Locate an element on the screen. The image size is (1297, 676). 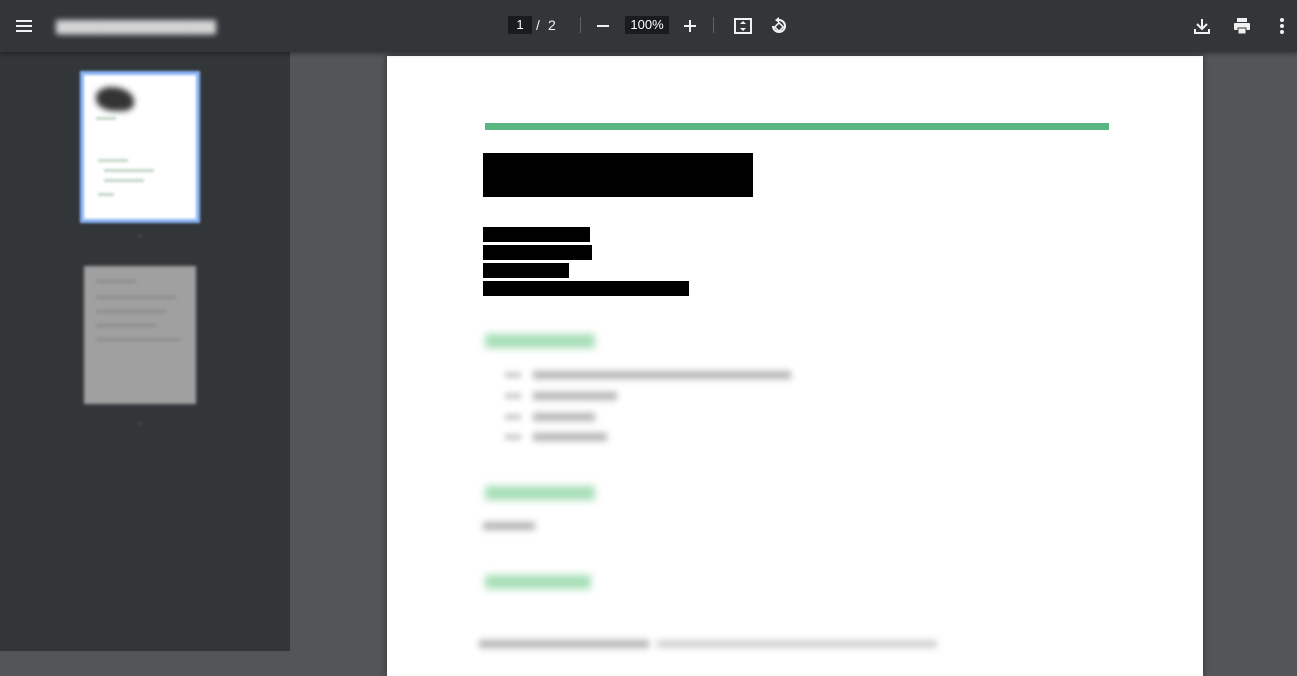
print-icon is located at coordinates (1242, 26).